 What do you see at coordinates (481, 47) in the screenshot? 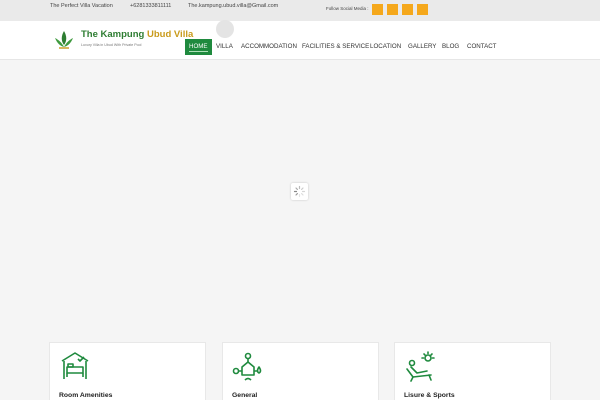
I see `nav-contact: CONTACT` at bounding box center [481, 47].